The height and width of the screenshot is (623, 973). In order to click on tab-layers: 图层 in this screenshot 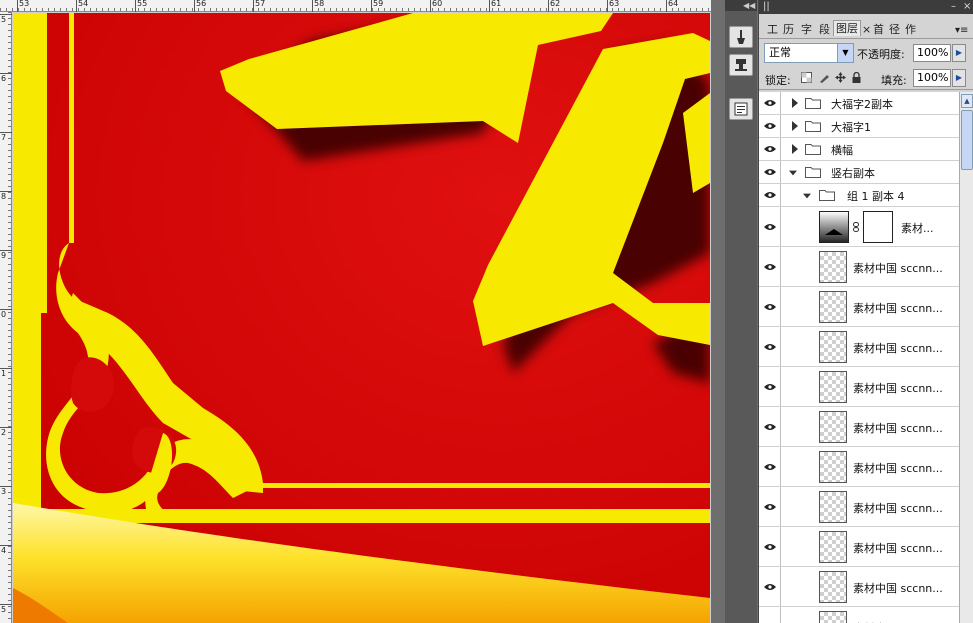, I will do `click(847, 28)`.